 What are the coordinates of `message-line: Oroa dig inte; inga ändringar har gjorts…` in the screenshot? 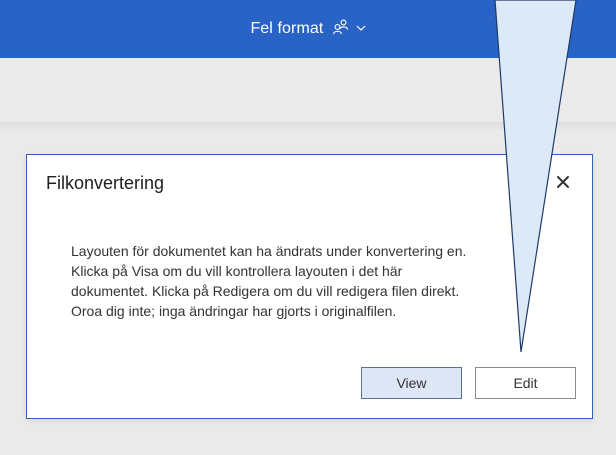 It's located at (234, 311).